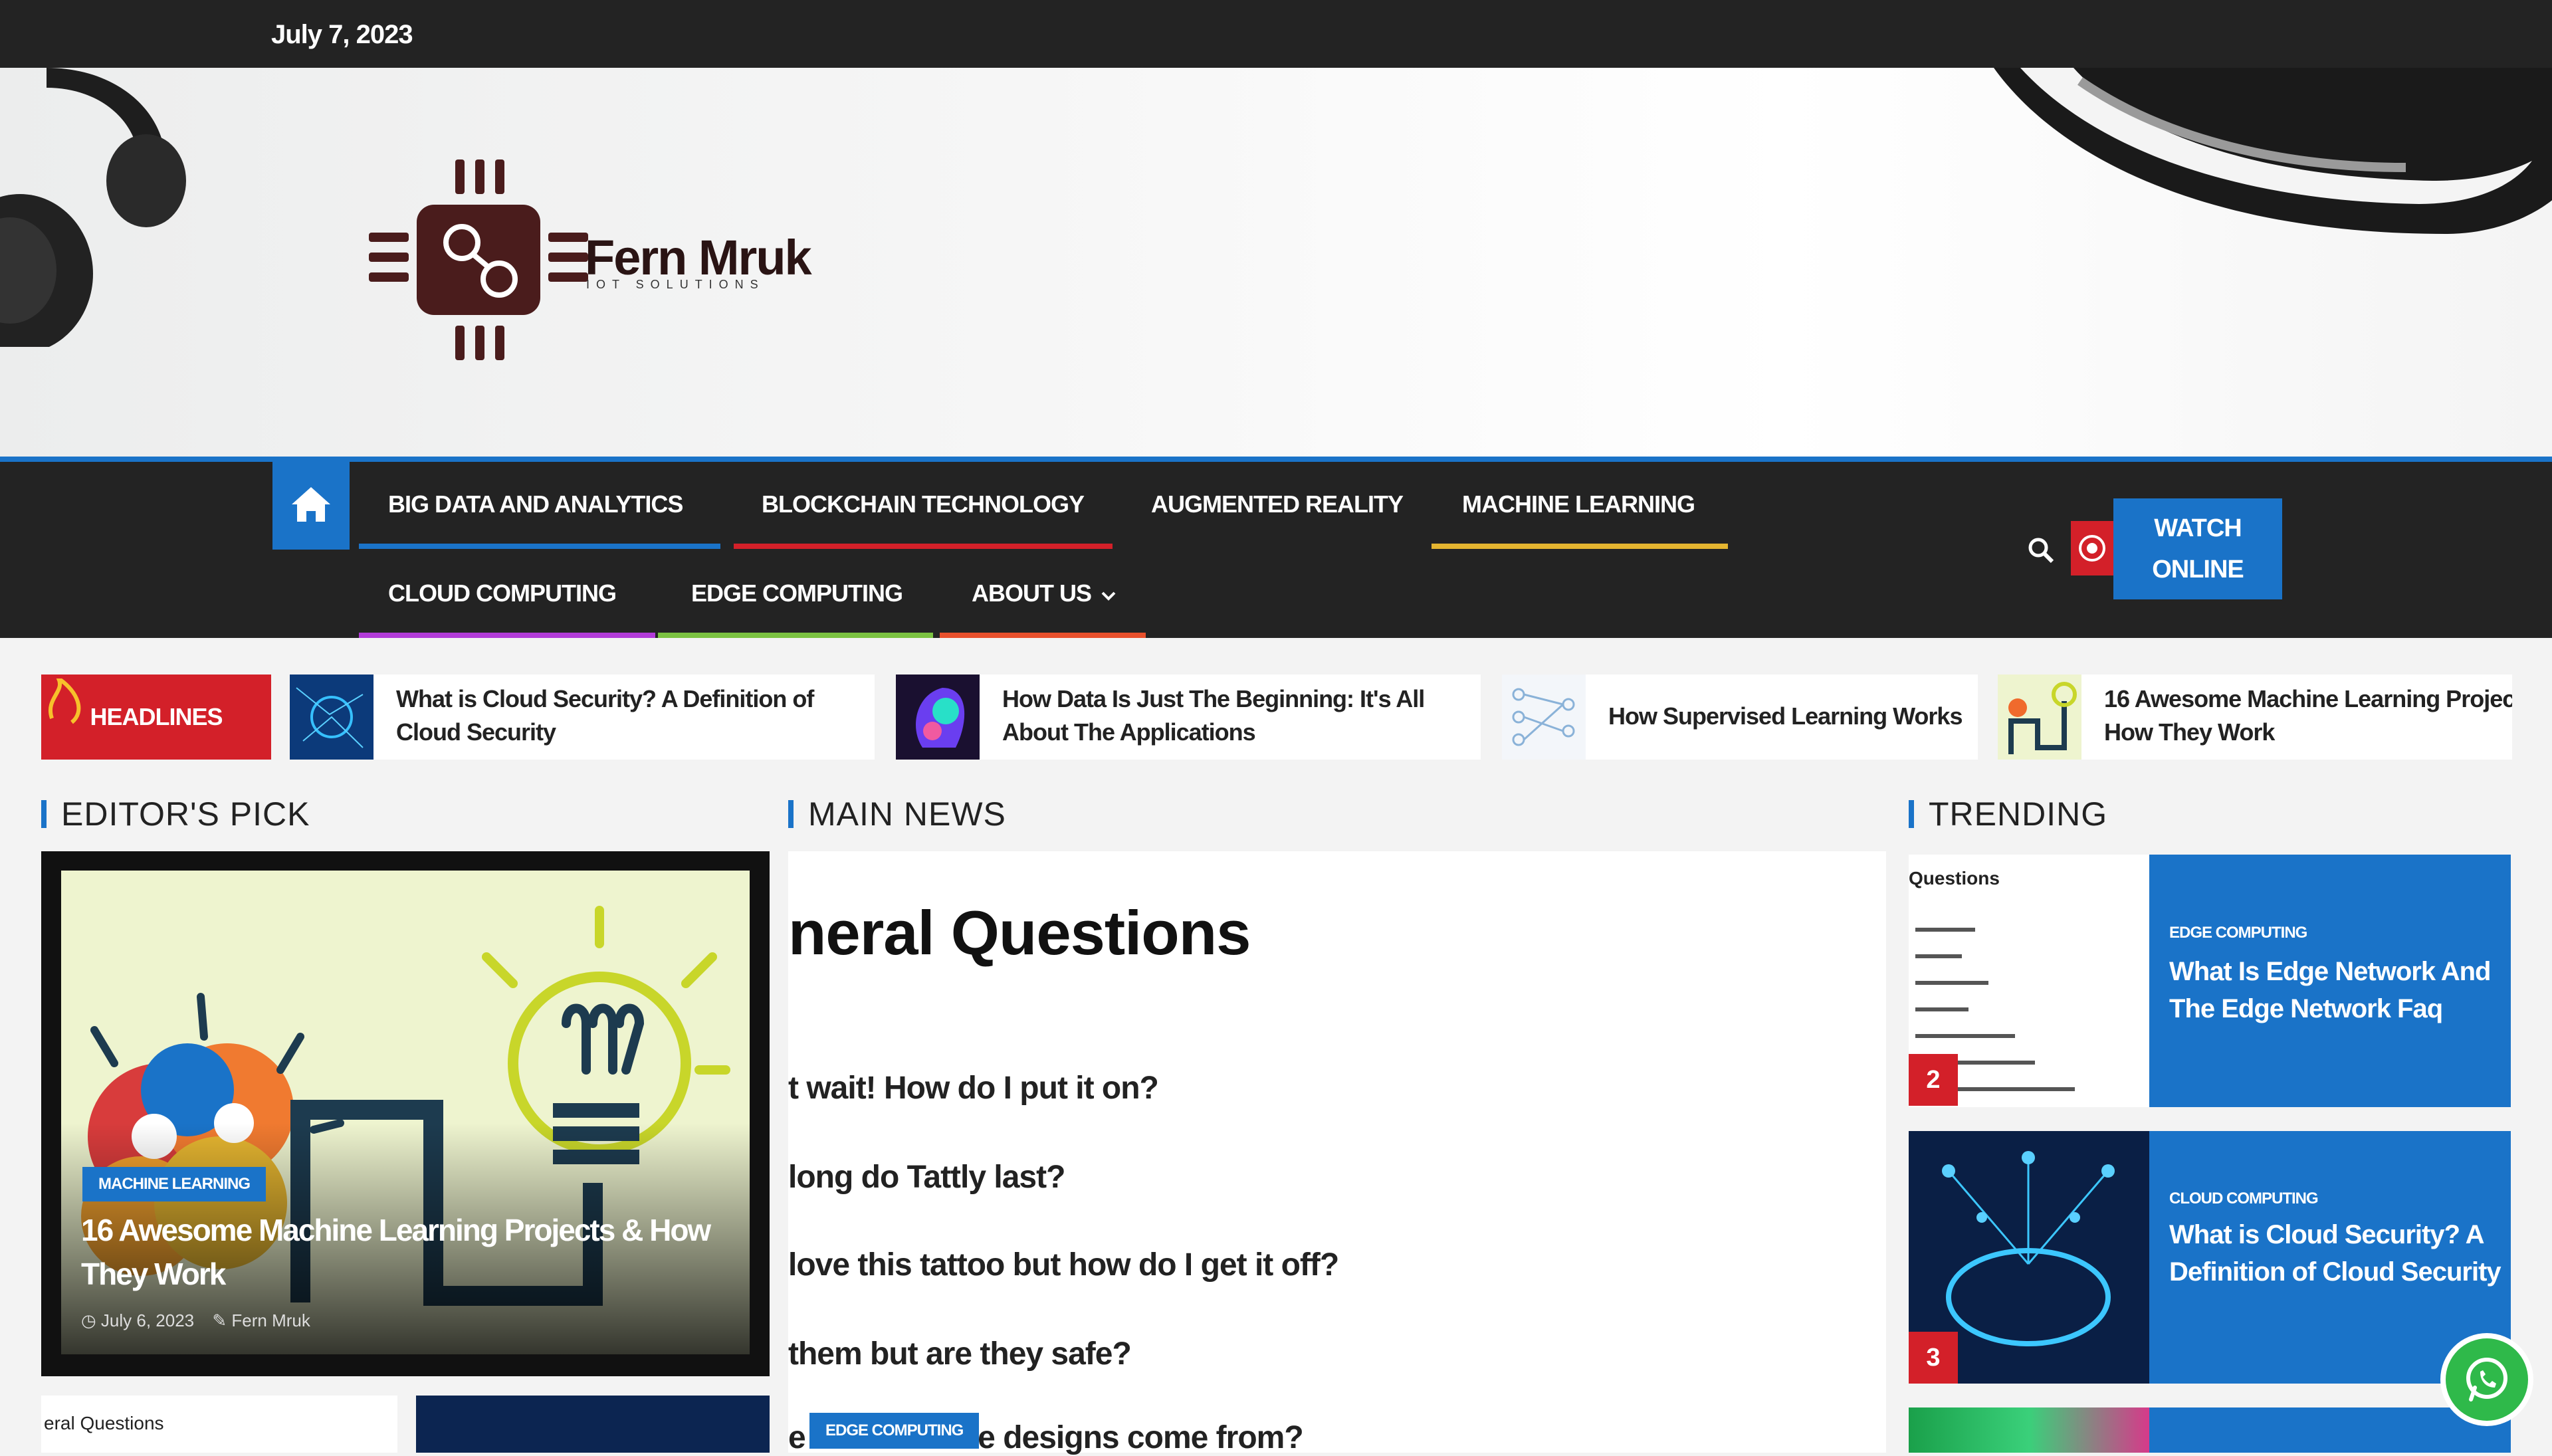  What do you see at coordinates (926, 1177) in the screenshot?
I see `faq-question: long do Tattly last?` at bounding box center [926, 1177].